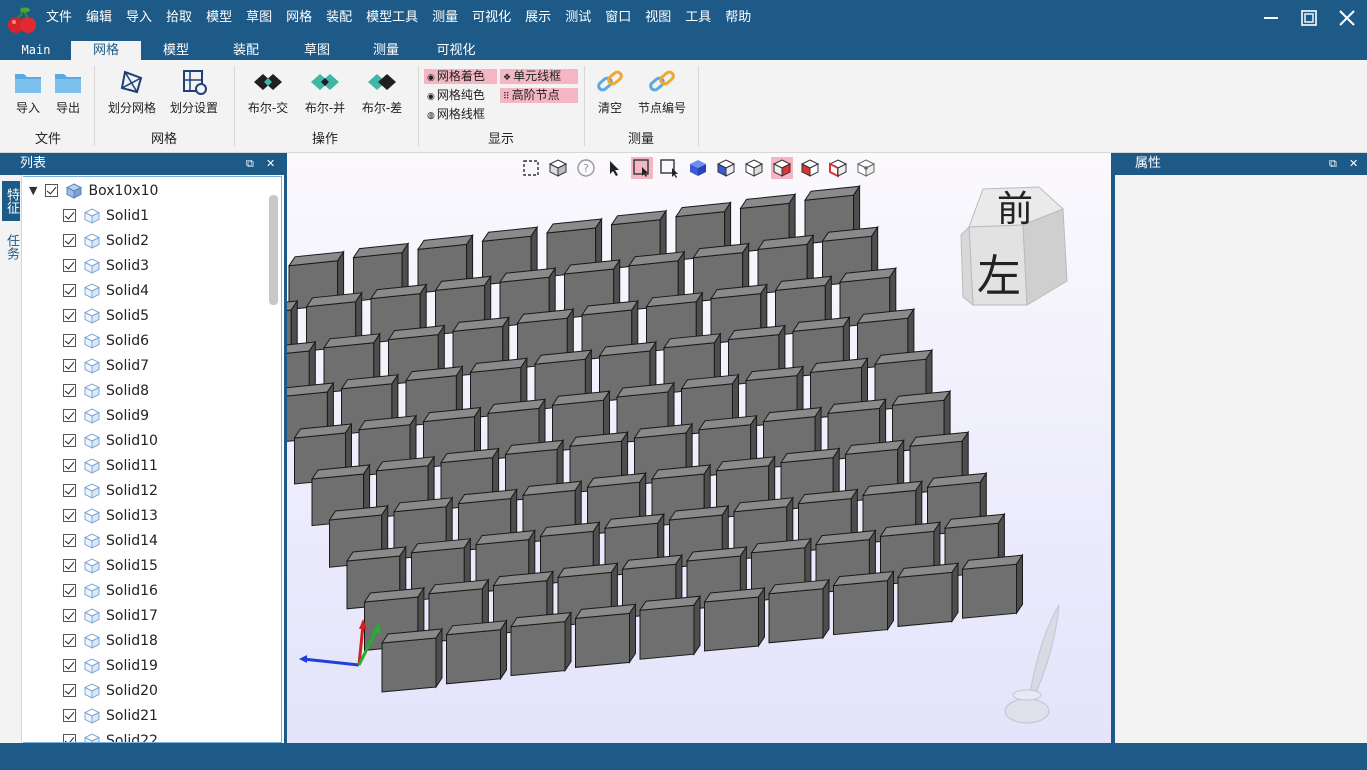 This screenshot has width=1367, height=770. What do you see at coordinates (246, 50) in the screenshot?
I see `tab-assembly: 装配` at bounding box center [246, 50].